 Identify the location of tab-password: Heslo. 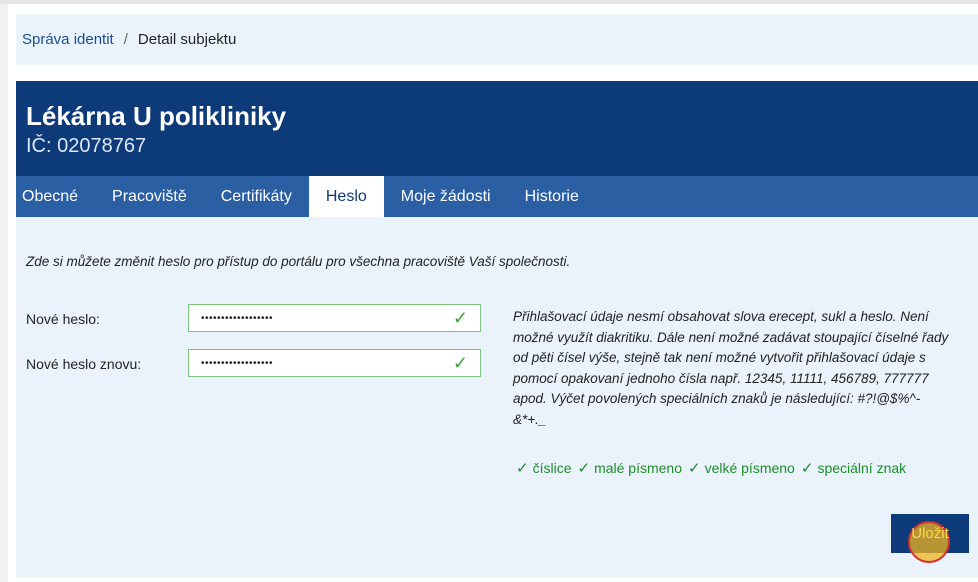
(346, 196).